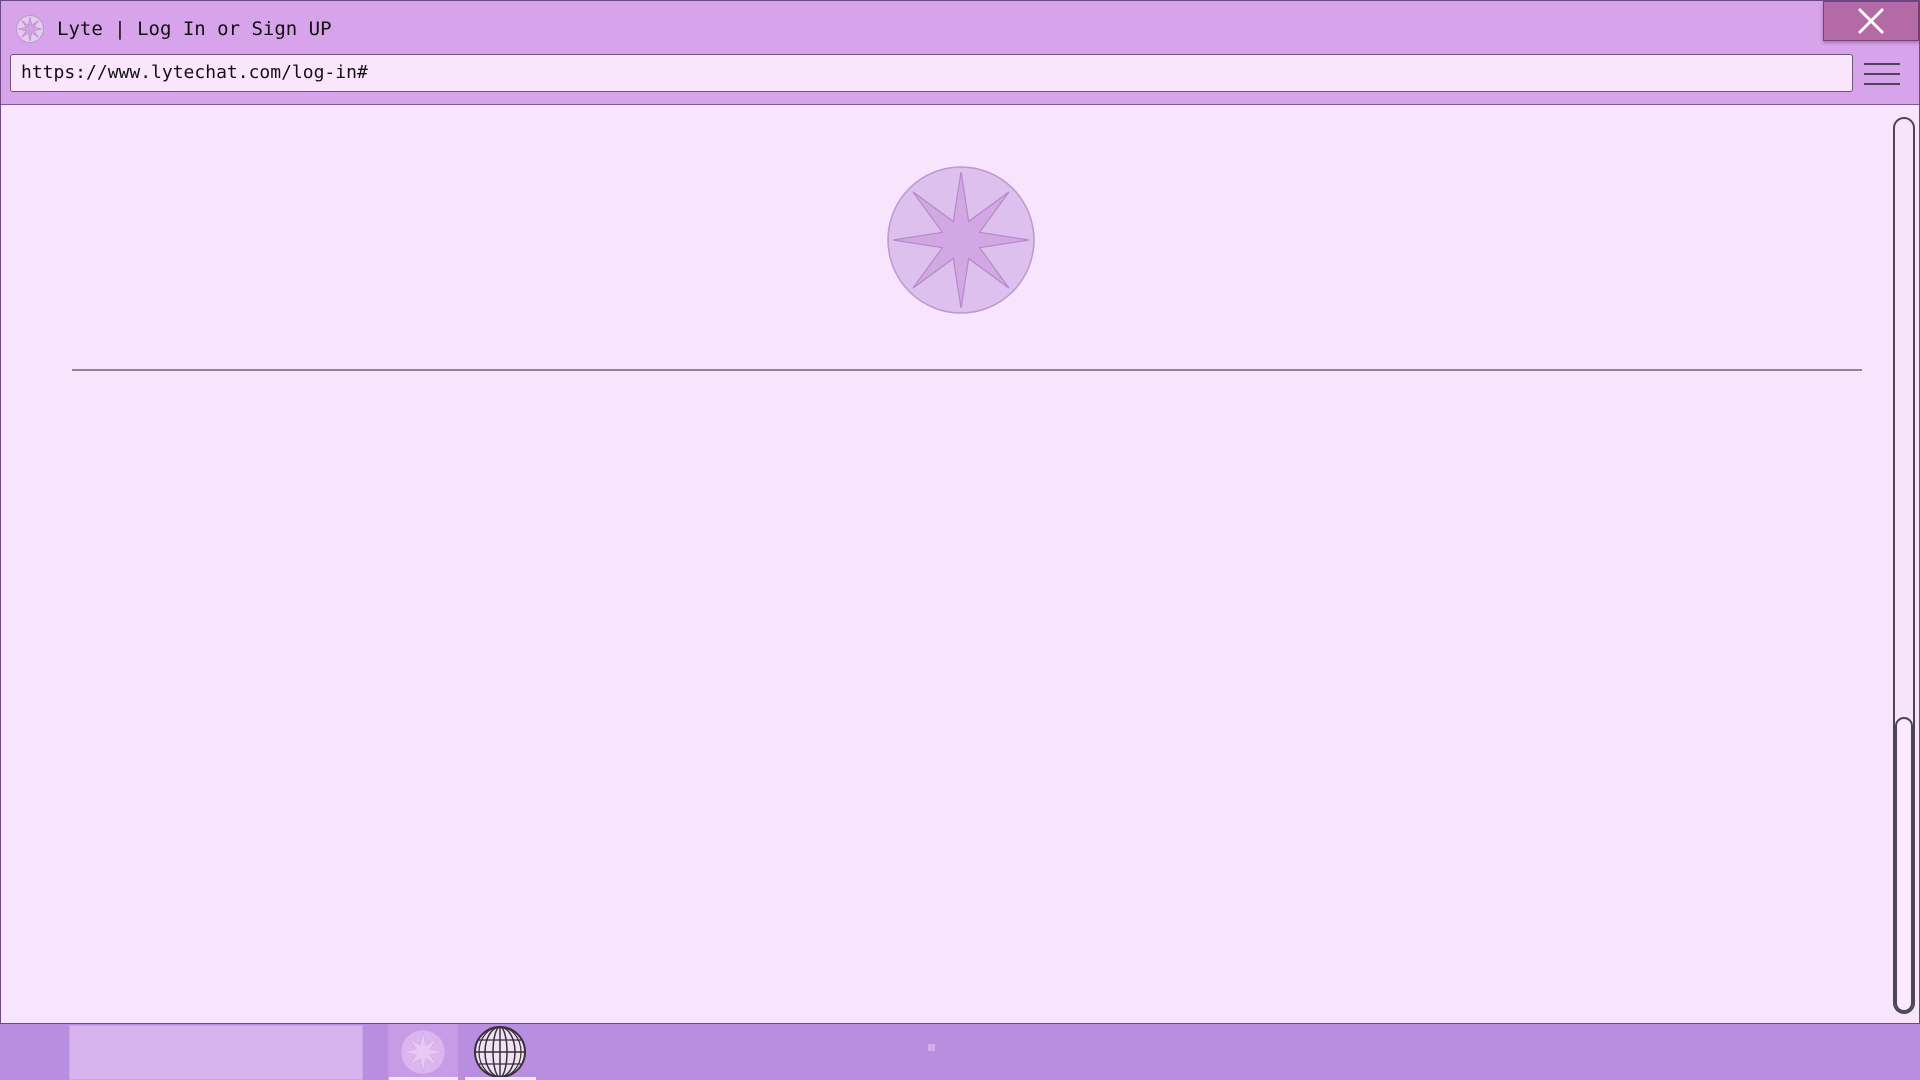 This screenshot has height=1080, width=1920. I want to click on hamburger-menu-icon, so click(1882, 74).